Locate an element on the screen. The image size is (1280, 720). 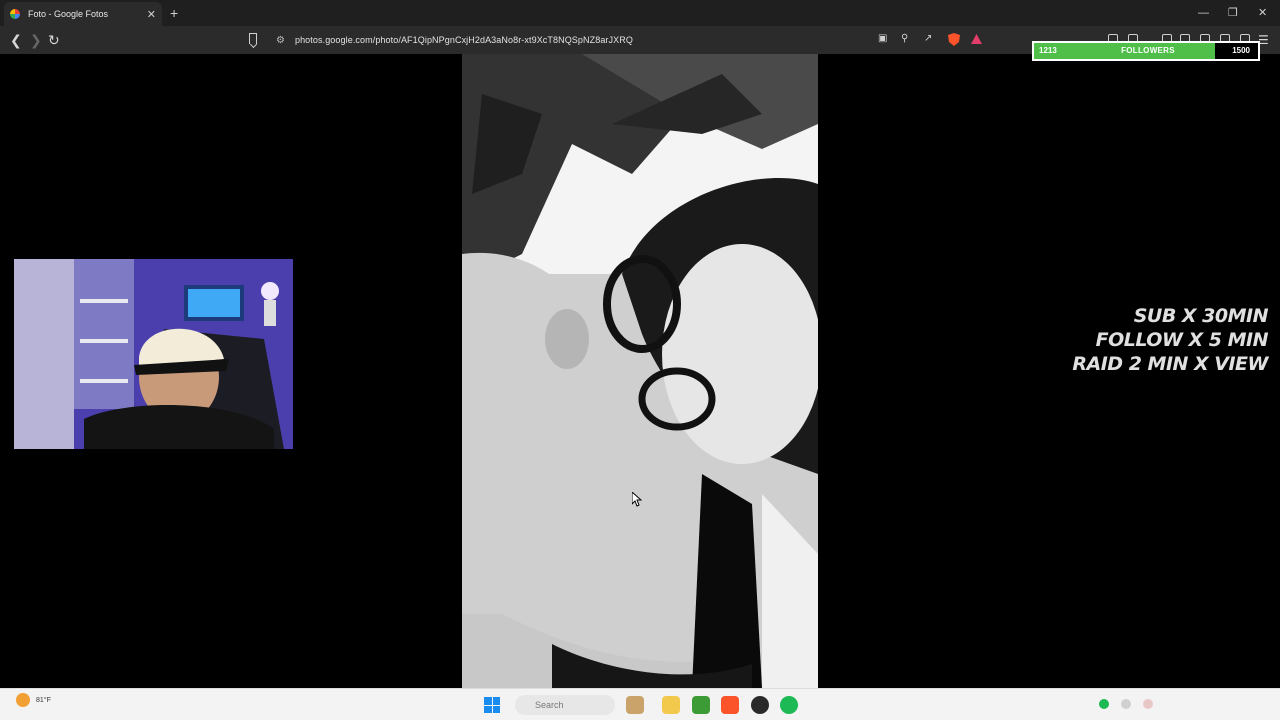
google-photos-icon is located at coordinates (15, 14).